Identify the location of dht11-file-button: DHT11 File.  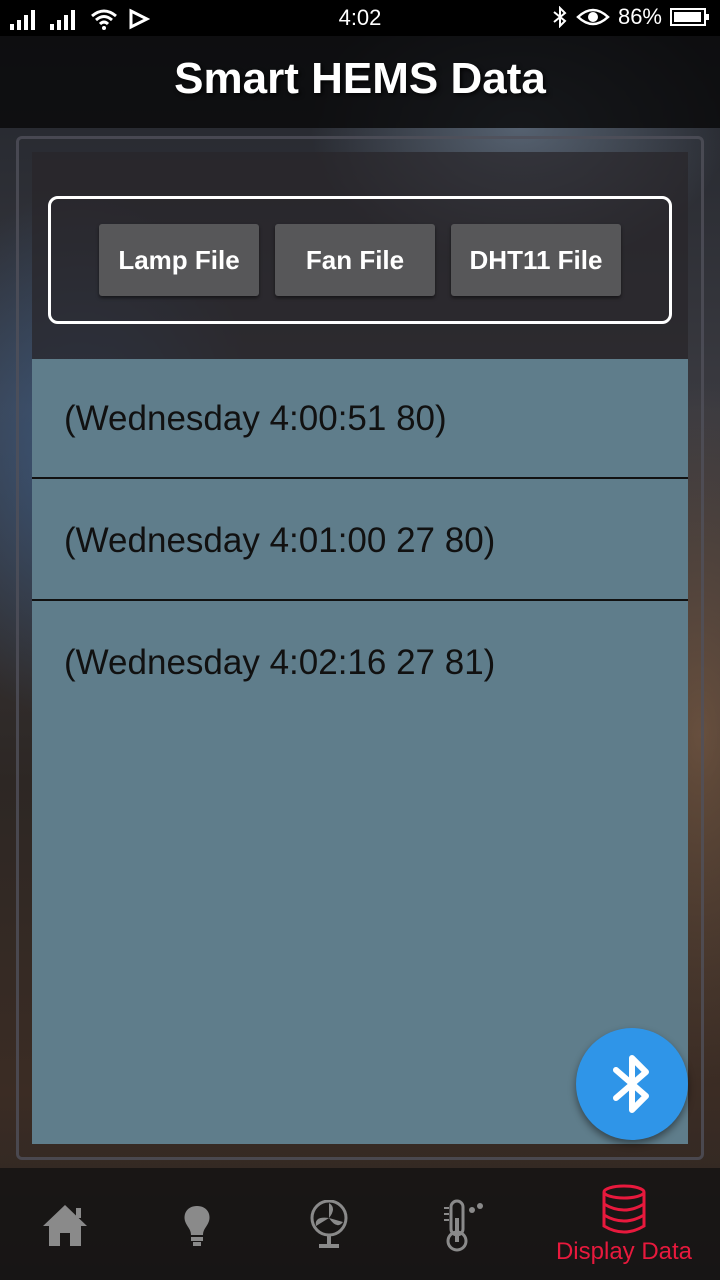
(536, 260).